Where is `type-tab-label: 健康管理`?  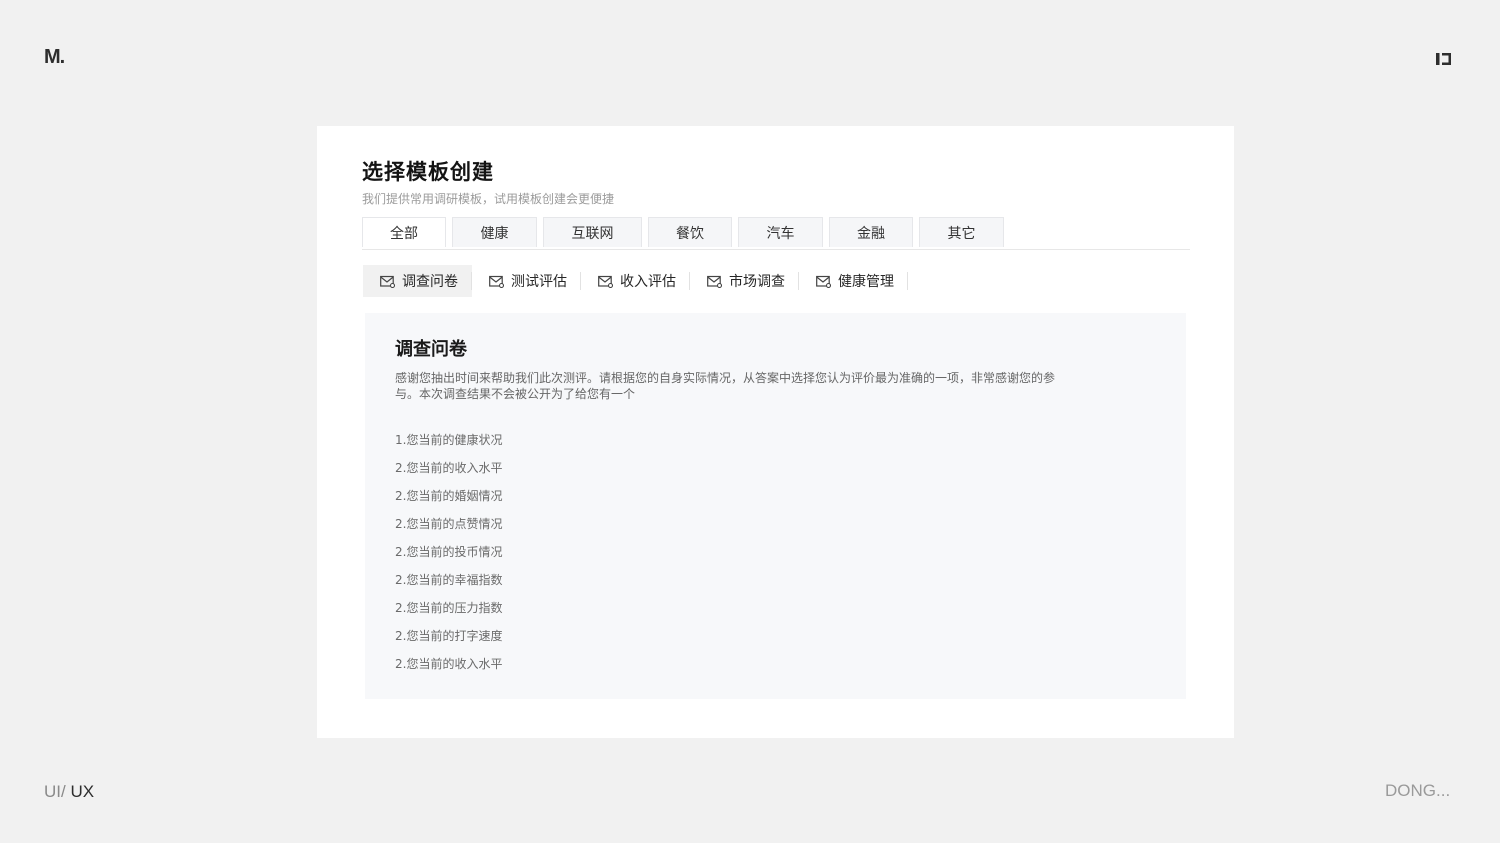 type-tab-label: 健康管理 is located at coordinates (866, 282).